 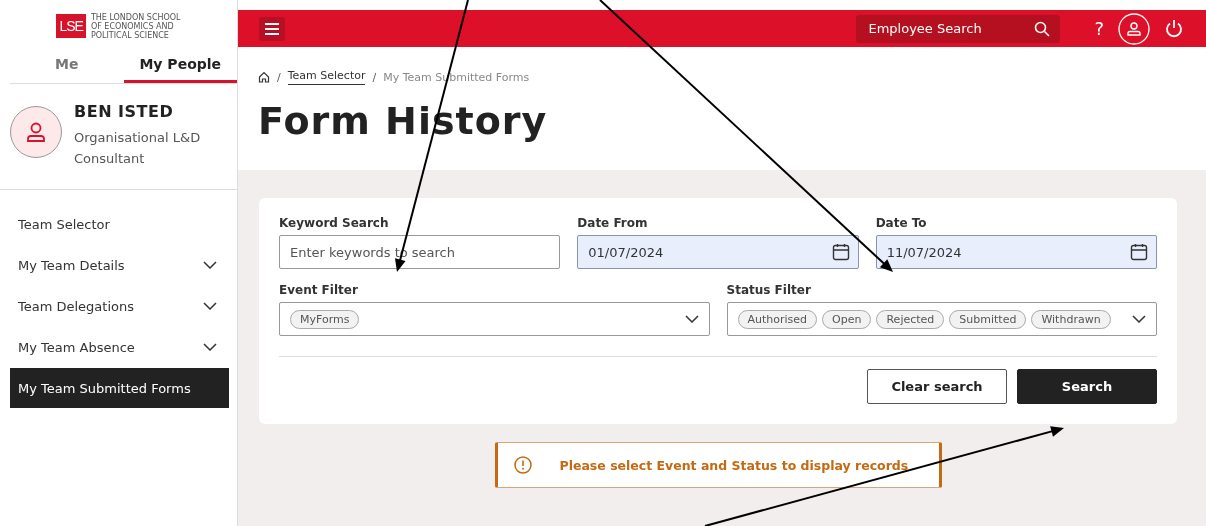 I want to click on sidebar-tab: Me, so click(x=67, y=66).